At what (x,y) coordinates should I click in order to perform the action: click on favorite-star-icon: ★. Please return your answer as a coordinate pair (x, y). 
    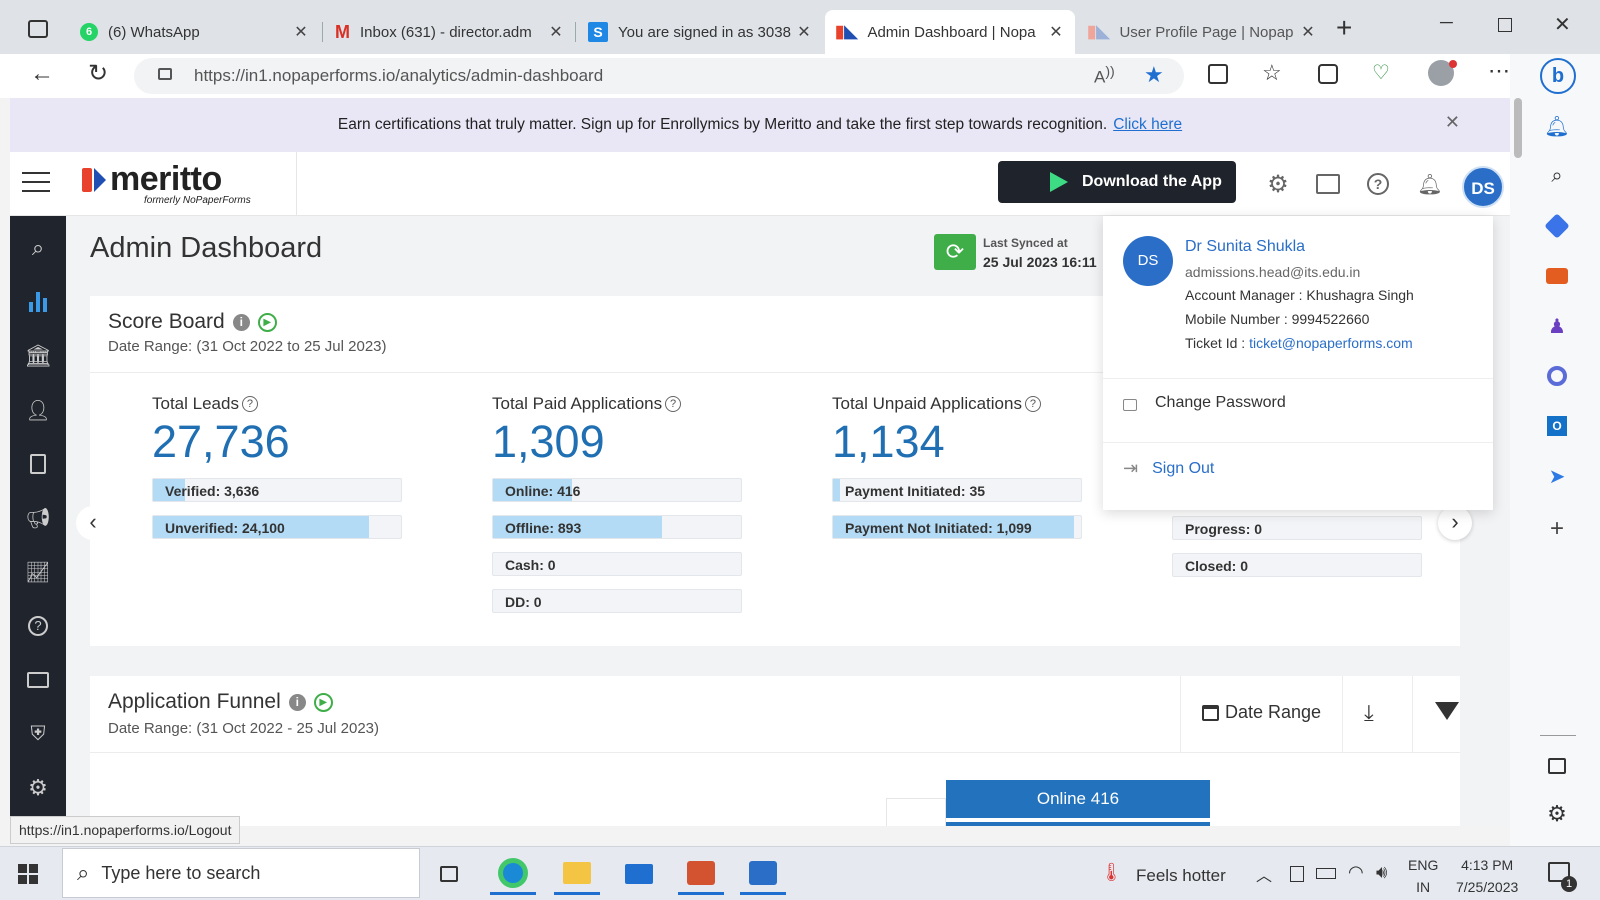
    Looking at the image, I should click on (1154, 75).